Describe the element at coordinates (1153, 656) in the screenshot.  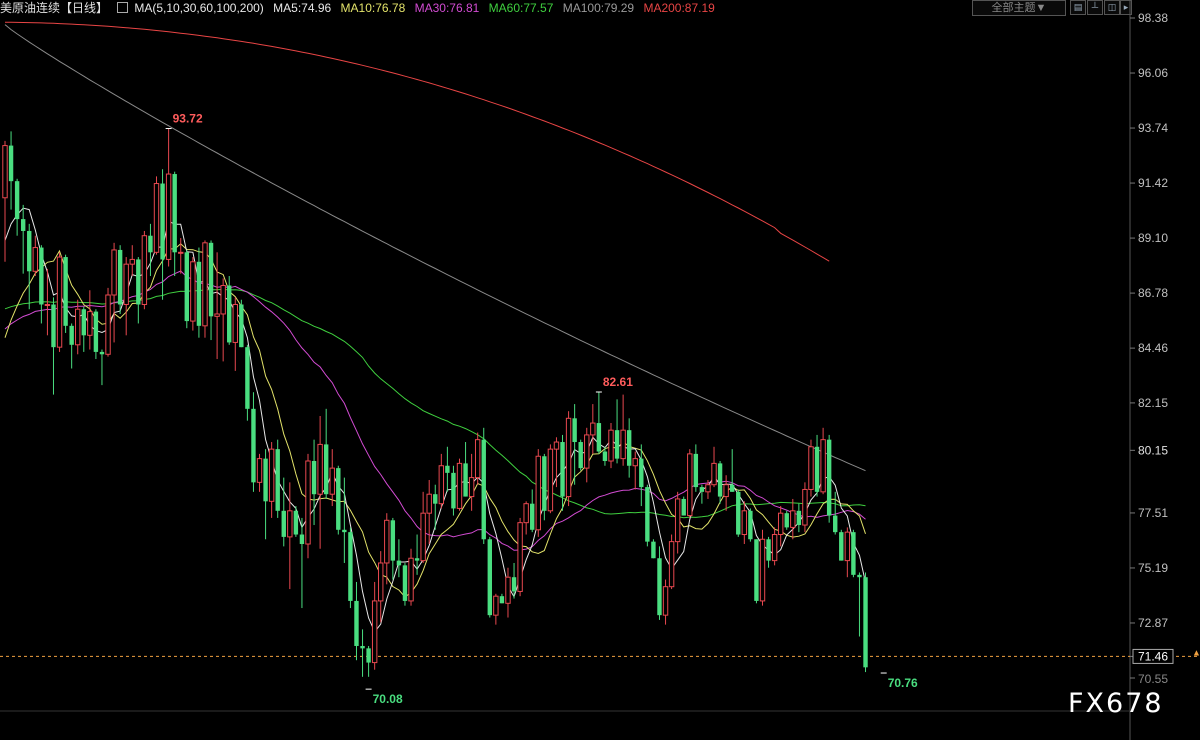
I see `y-tick-label: 71.46` at that location.